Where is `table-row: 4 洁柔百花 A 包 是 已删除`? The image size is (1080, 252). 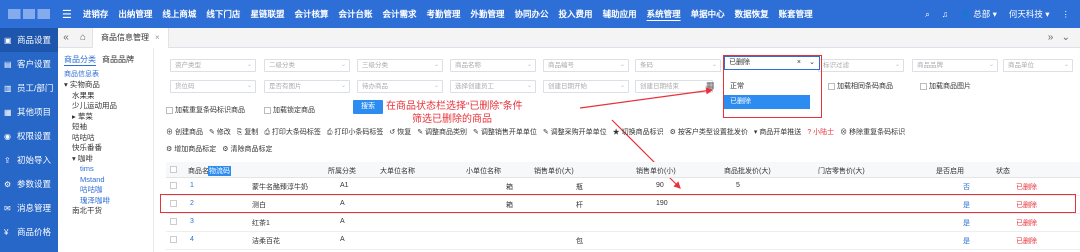
table-row: 4 洁柔百花 A 包 是 已删除 is located at coordinates (623, 241).